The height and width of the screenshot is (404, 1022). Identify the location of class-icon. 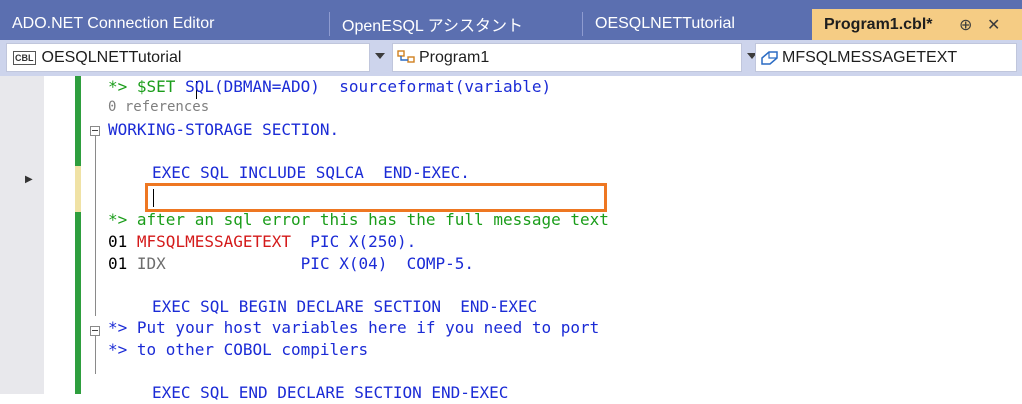
(406, 56).